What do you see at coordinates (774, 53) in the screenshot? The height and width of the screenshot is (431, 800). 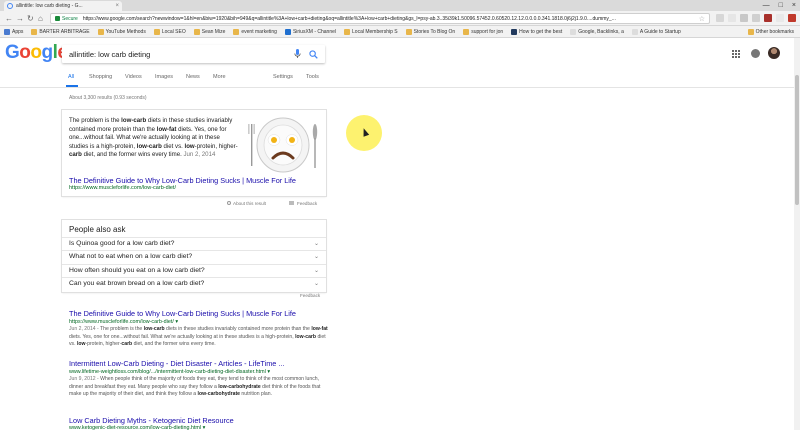 I see `avatar` at bounding box center [774, 53].